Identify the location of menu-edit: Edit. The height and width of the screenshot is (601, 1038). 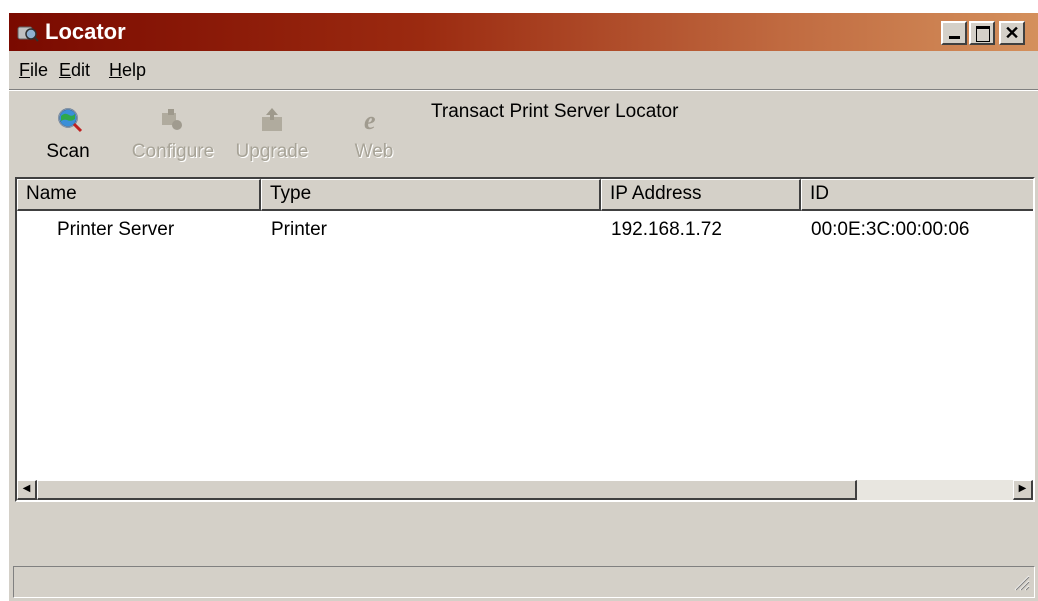
(74, 70).